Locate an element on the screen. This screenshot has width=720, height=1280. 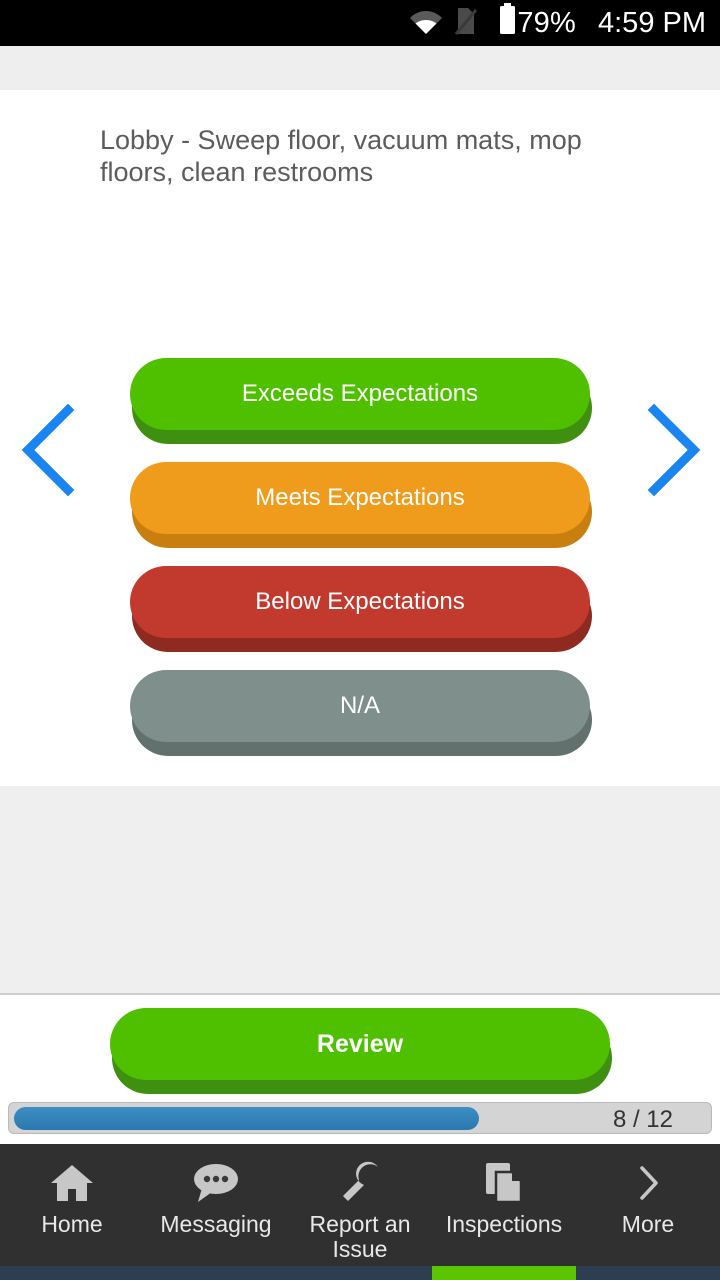
progress-bar: 8 / 12 is located at coordinates (360, 1118).